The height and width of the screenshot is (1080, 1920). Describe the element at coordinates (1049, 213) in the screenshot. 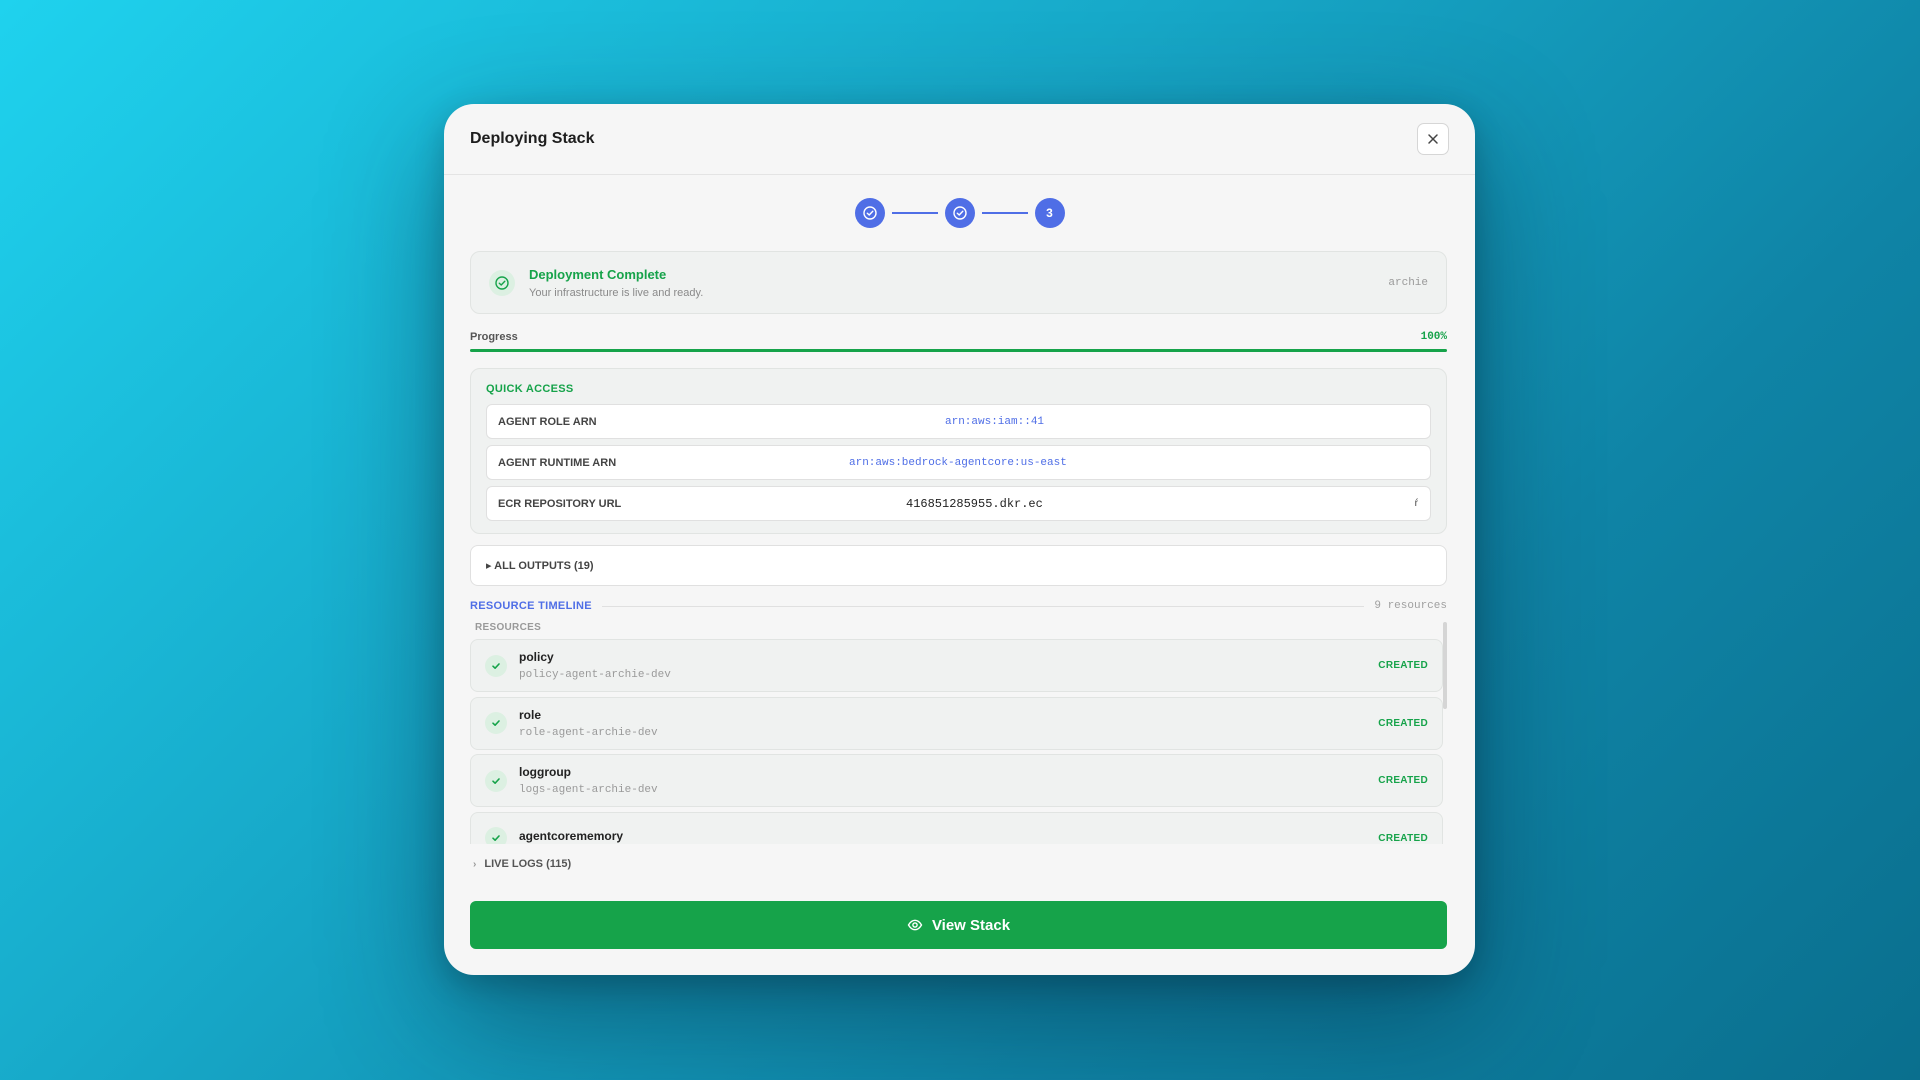

I see `step-3-current: 3` at that location.